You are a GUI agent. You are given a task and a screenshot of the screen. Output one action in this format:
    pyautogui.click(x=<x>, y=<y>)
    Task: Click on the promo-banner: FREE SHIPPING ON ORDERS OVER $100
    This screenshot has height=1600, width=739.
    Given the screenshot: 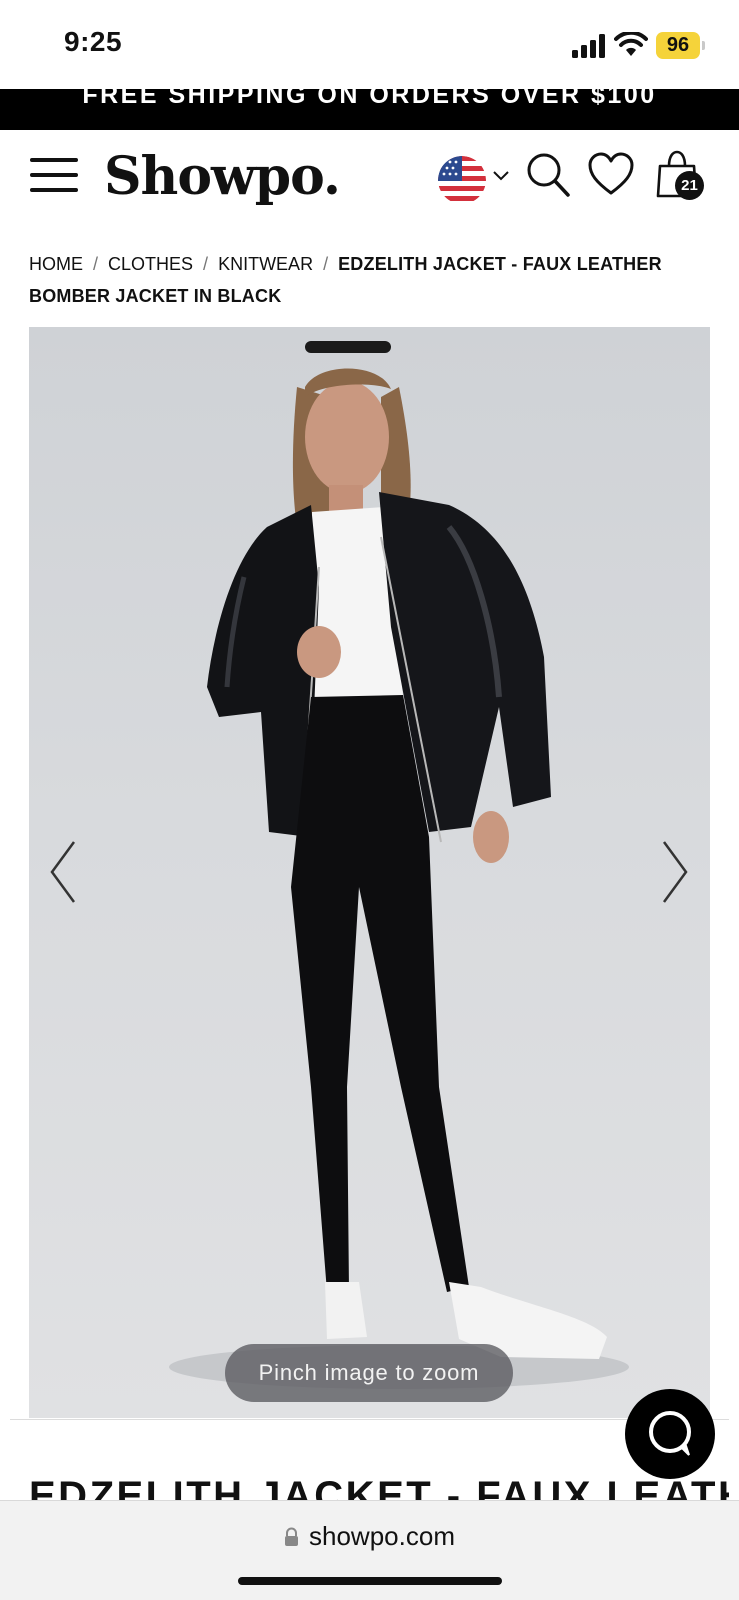 What is the action you would take?
    pyautogui.click(x=369, y=109)
    